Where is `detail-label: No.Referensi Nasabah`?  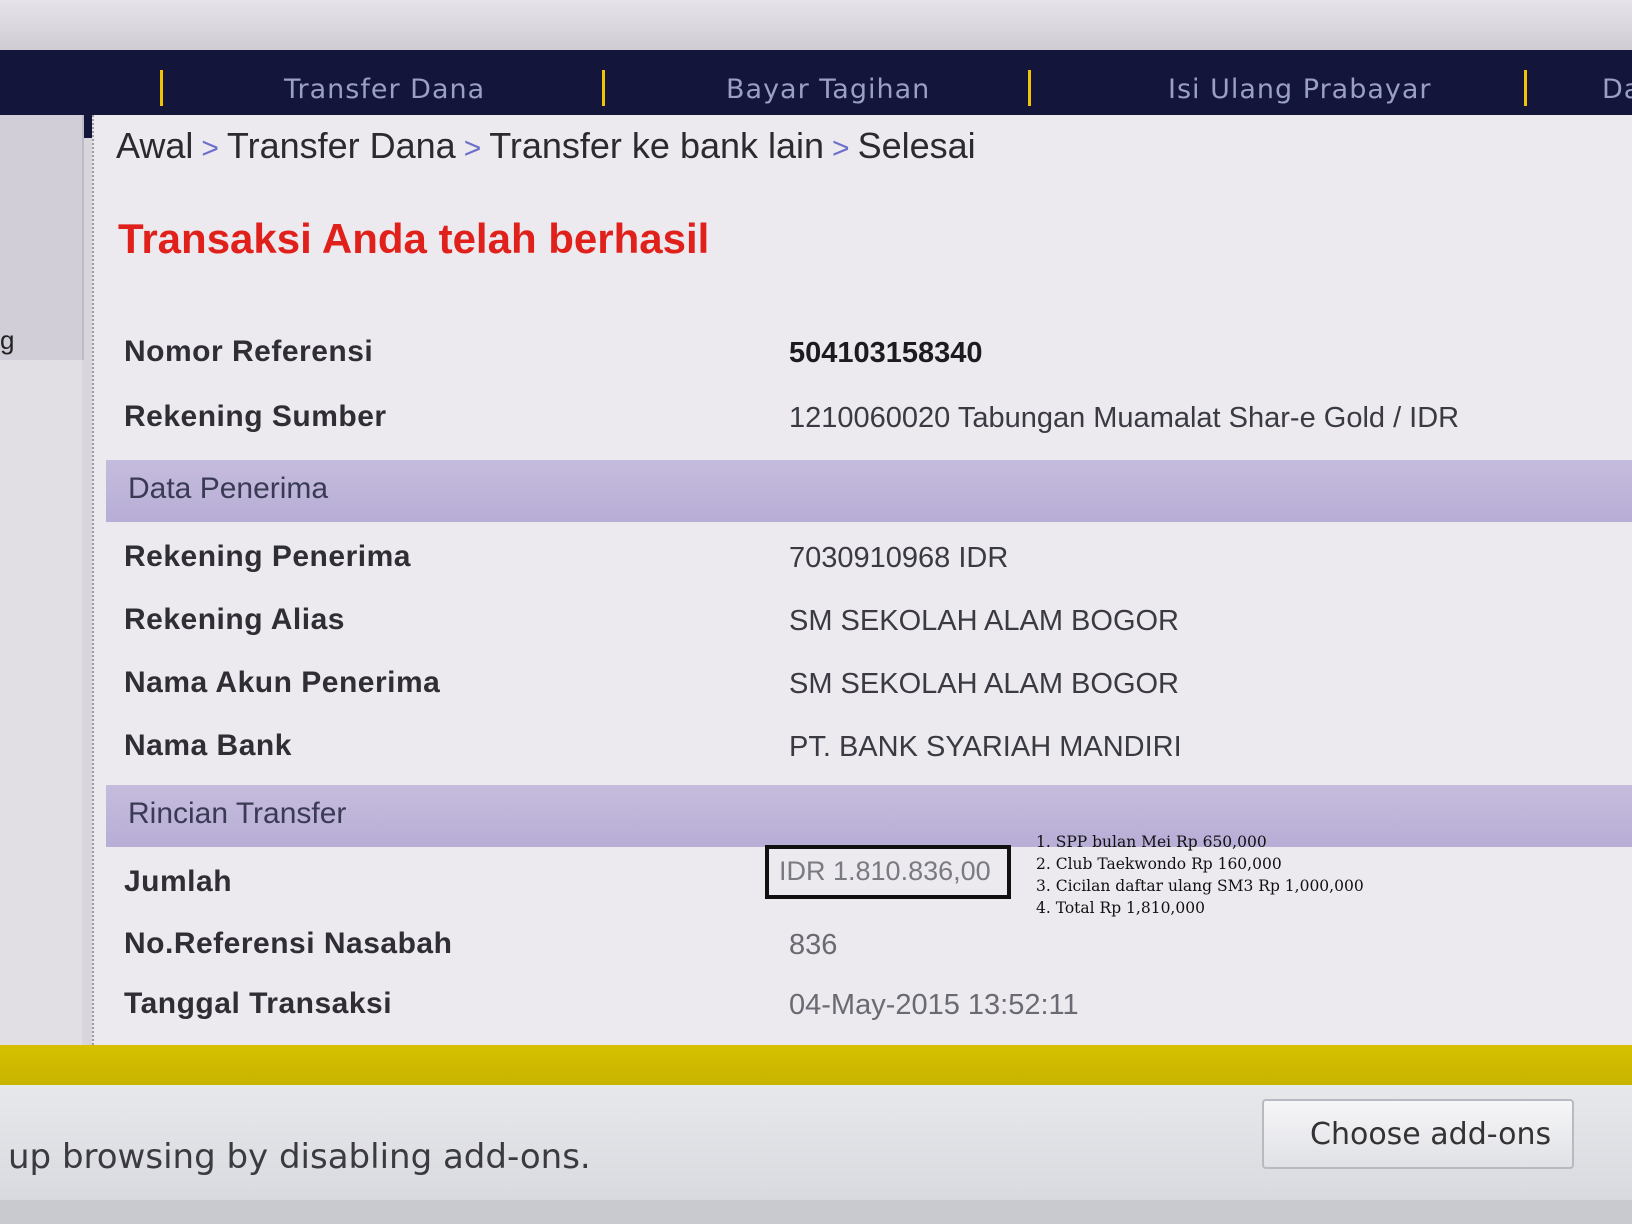 detail-label: No.Referensi Nasabah is located at coordinates (288, 943).